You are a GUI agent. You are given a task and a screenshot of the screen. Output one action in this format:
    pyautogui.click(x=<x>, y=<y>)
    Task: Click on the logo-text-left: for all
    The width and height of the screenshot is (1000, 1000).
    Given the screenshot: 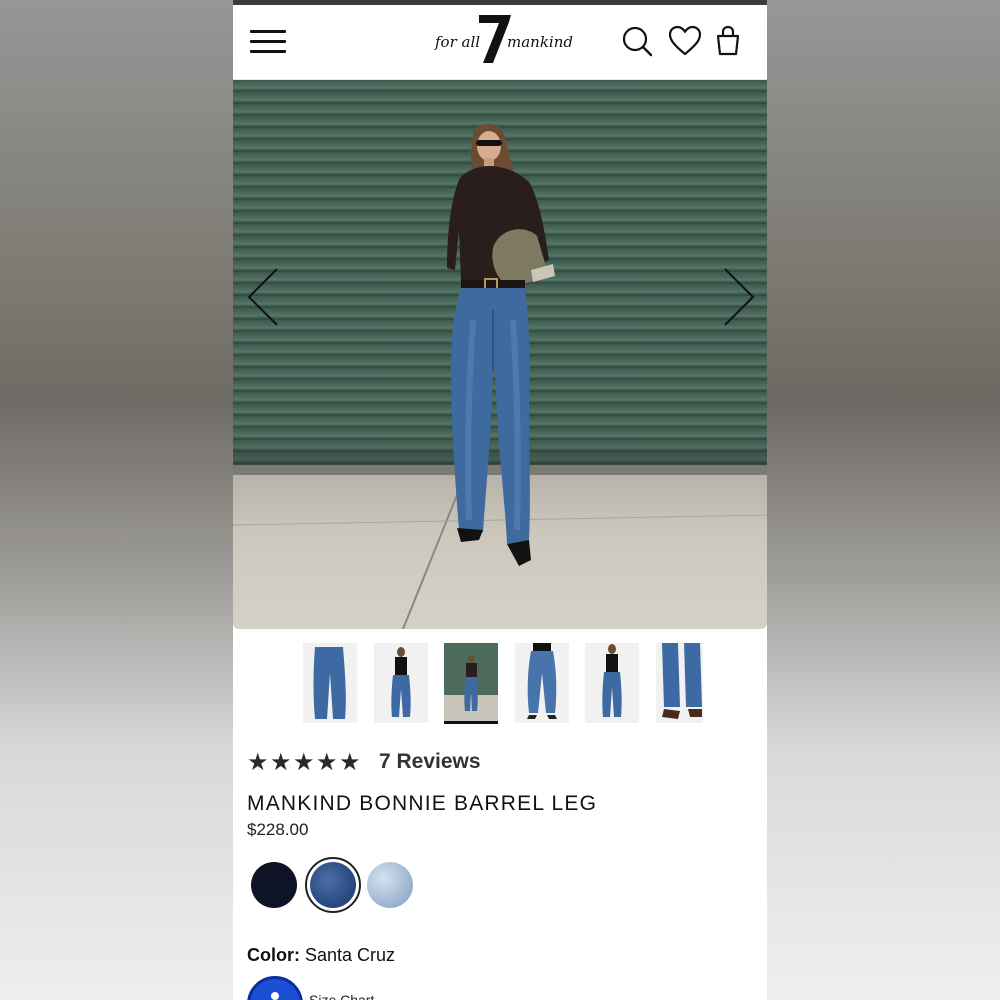 What is the action you would take?
    pyautogui.click(x=458, y=42)
    